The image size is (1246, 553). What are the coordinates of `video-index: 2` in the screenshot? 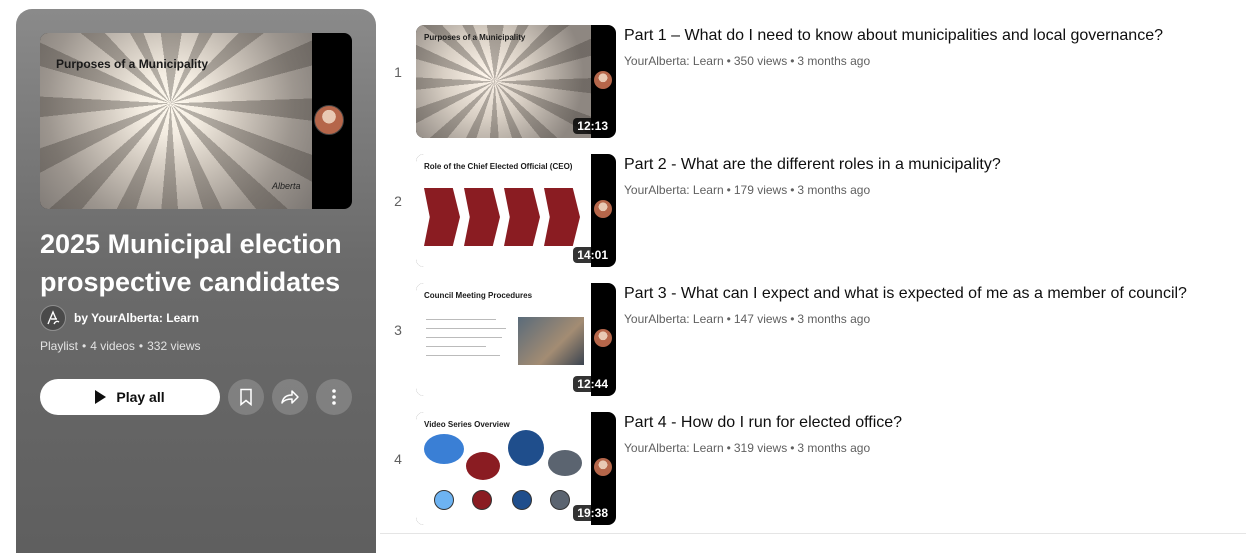 It's located at (398, 201).